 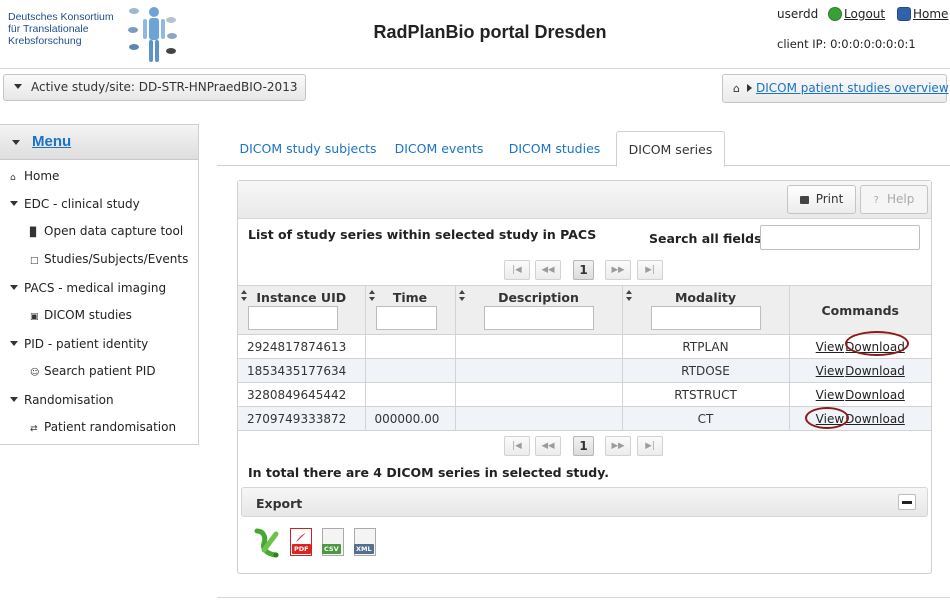 What do you see at coordinates (708, 238) in the screenshot?
I see `search-label: Search all fields:` at bounding box center [708, 238].